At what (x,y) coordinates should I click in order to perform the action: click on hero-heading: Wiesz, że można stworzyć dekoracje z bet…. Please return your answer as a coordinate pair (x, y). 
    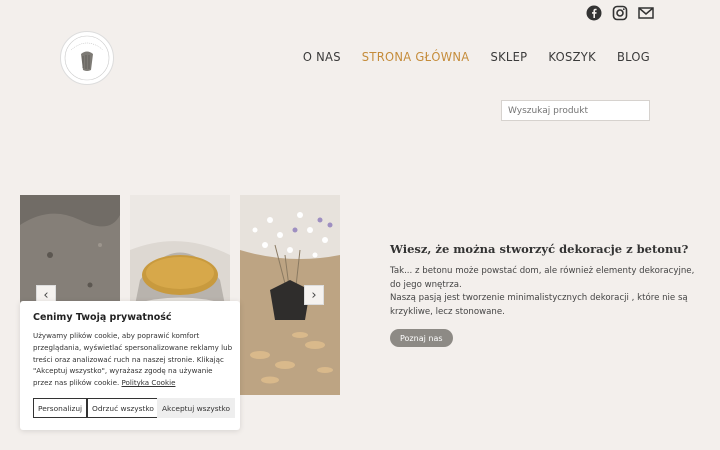
    Looking at the image, I should click on (539, 249).